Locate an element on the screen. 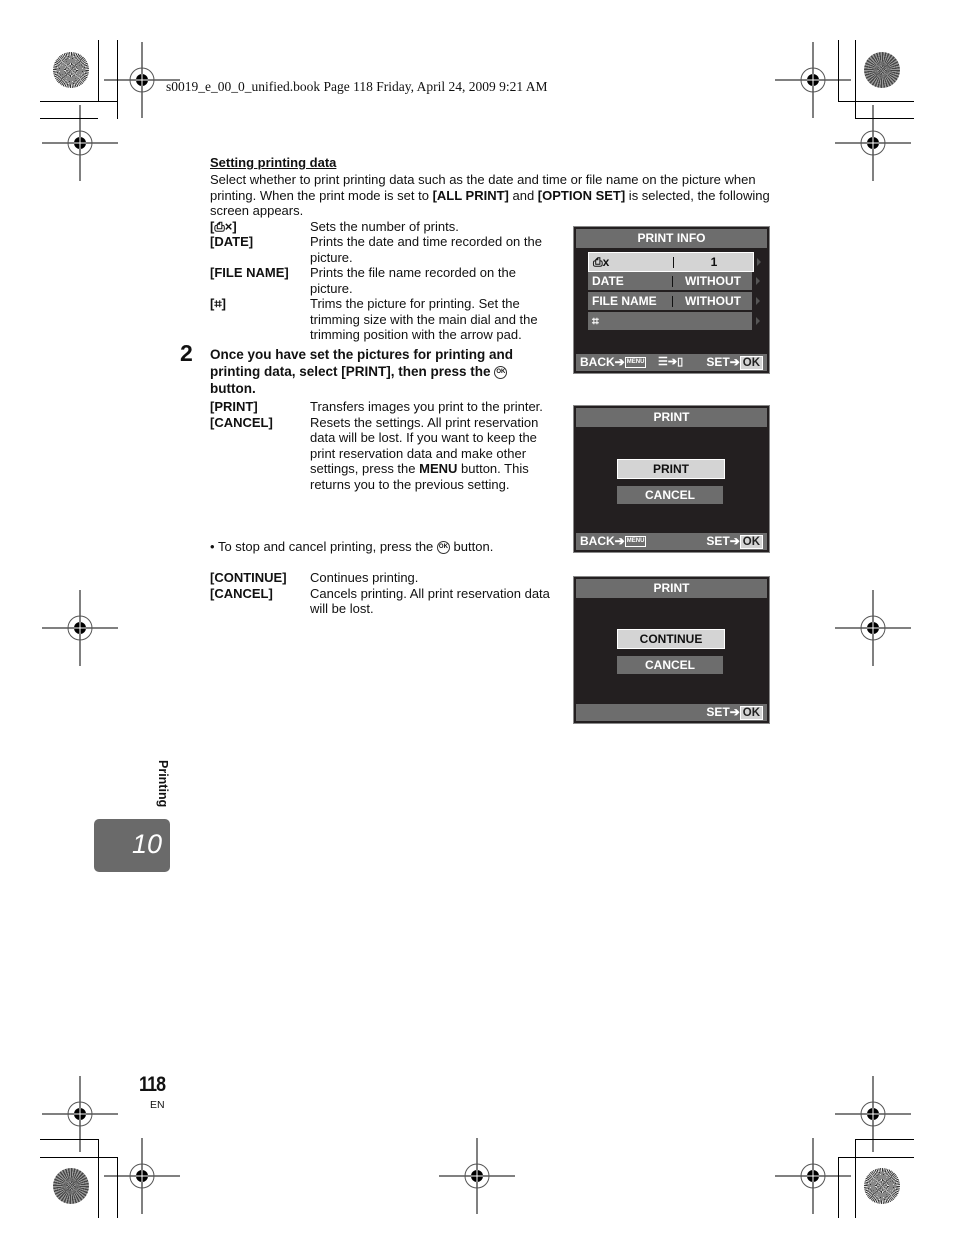 The height and width of the screenshot is (1258, 954). print-screen: PRINT PRINT CANCEL BACK➔ MENU SET➔ OK is located at coordinates (671, 479).